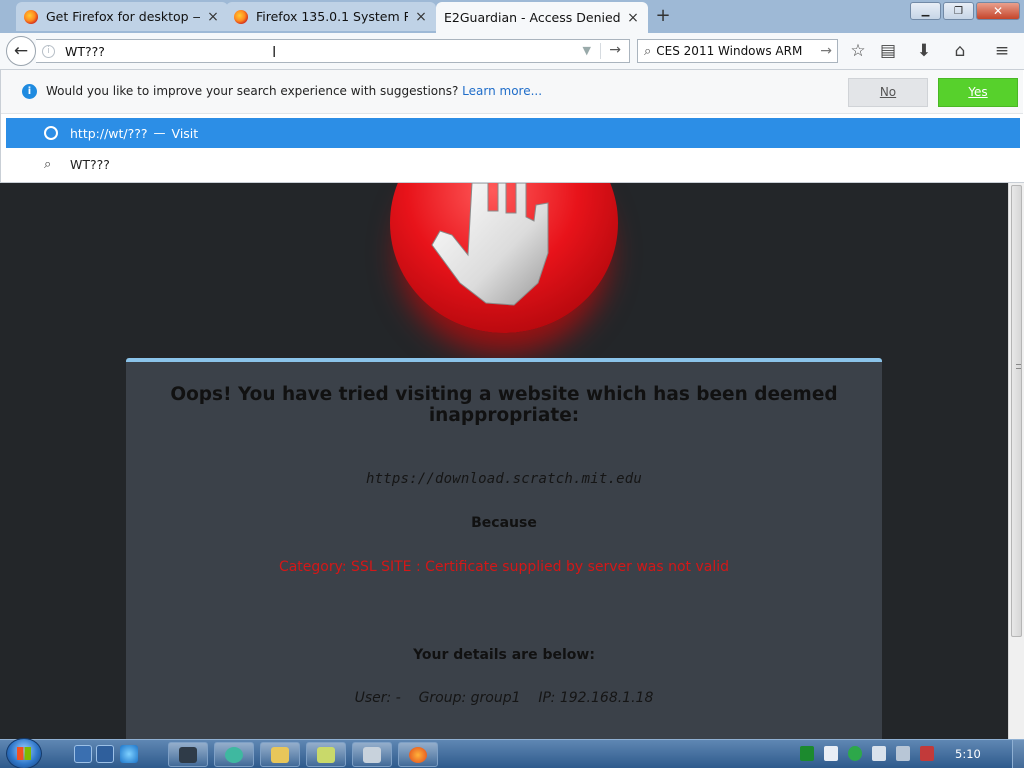  I want to click on tab-title: Firefox 135.0.1 System Requ, so click(332, 16).